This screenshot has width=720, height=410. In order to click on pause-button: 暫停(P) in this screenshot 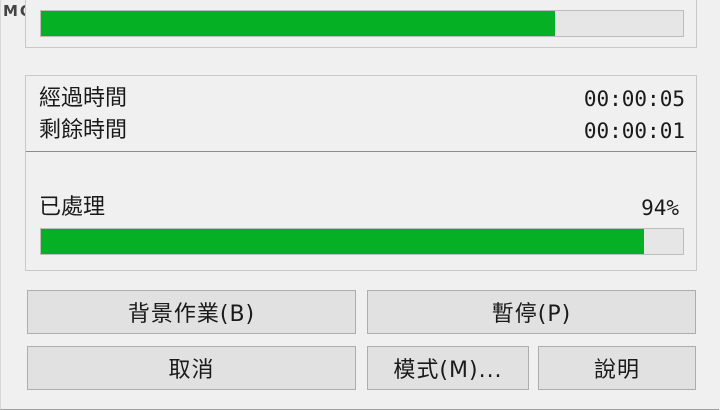, I will do `click(531, 312)`.